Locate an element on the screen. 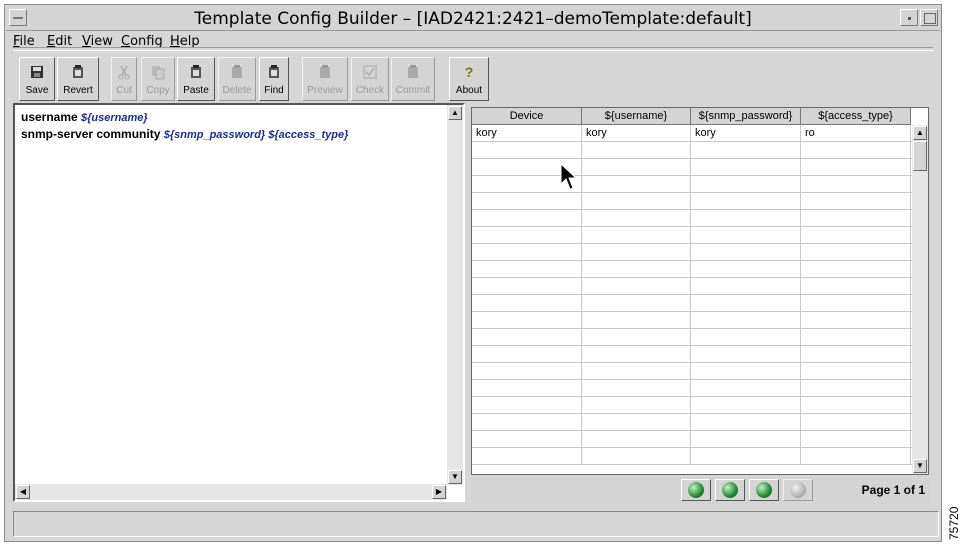 Image resolution: width=964 pixels, height=545 pixels. next-page-button is located at coordinates (764, 490).